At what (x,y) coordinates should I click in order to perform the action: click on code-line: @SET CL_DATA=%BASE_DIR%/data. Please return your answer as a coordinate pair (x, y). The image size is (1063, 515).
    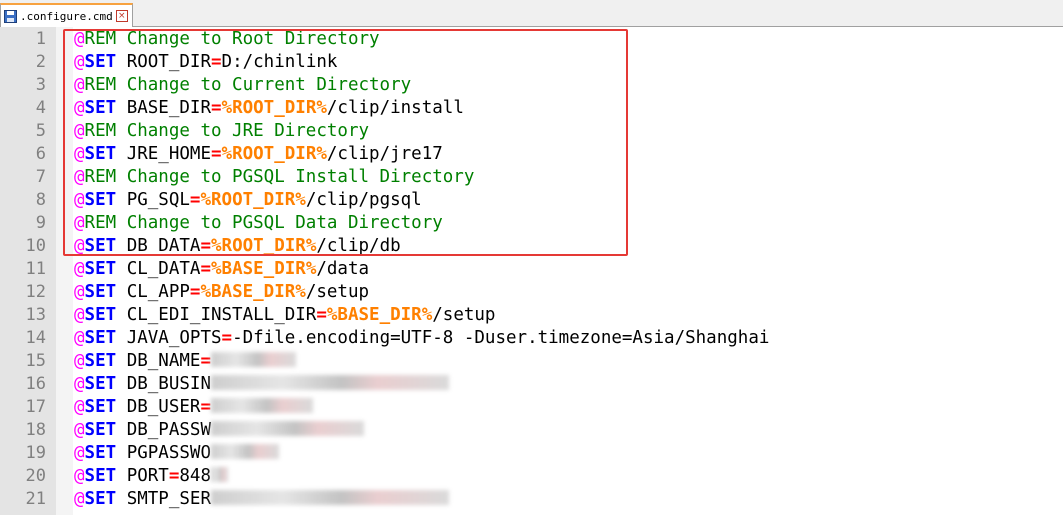
    Looking at the image, I should click on (568, 269).